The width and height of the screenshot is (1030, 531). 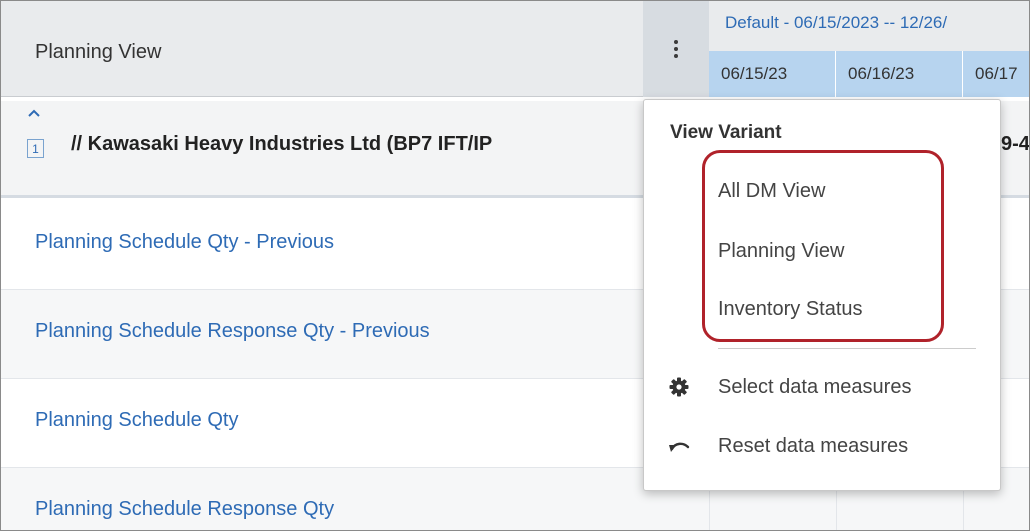 I want to click on menu-item-inventory-status: Inventory Status, so click(x=790, y=309).